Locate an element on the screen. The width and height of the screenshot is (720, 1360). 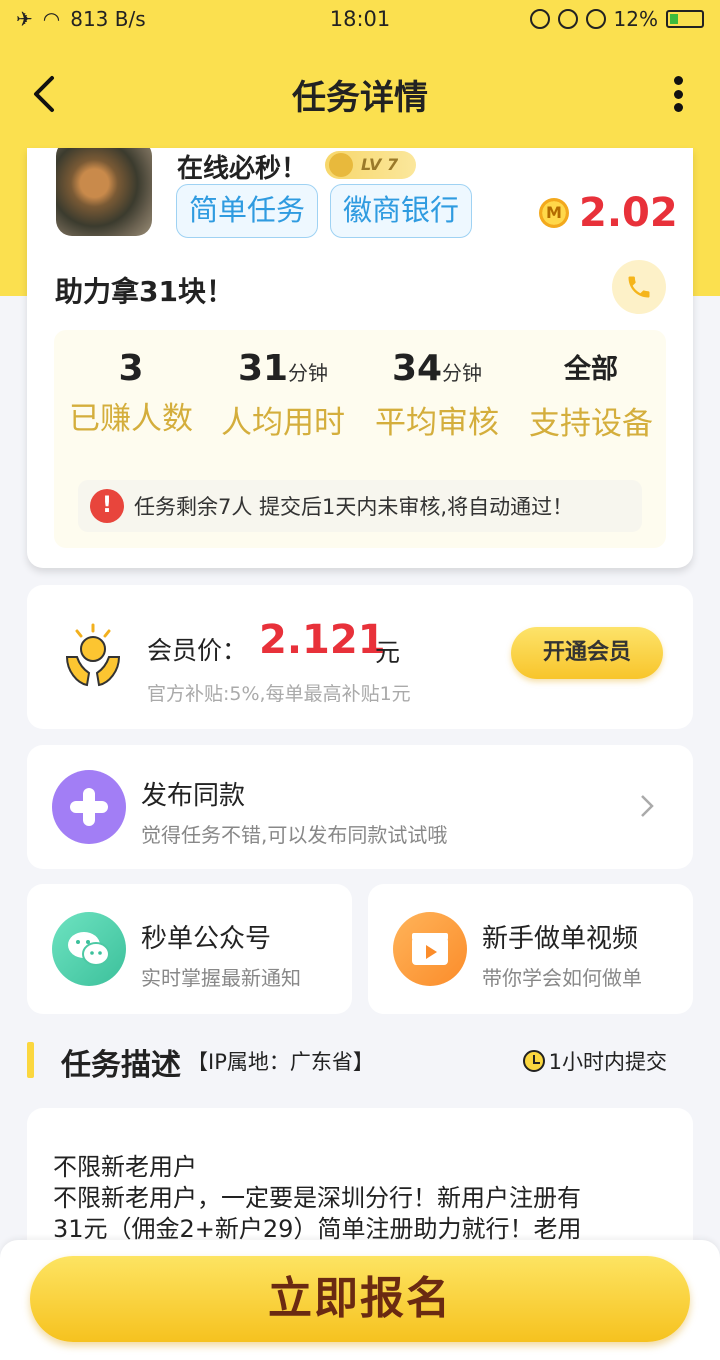
ip-location: 【IP属地：广东省】 is located at coordinates (280, 1062).